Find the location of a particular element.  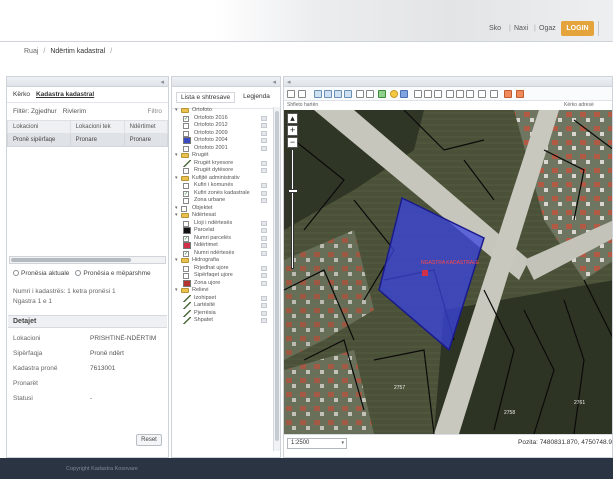

scale-select: 1:2500 ▾ is located at coordinates (317, 443).